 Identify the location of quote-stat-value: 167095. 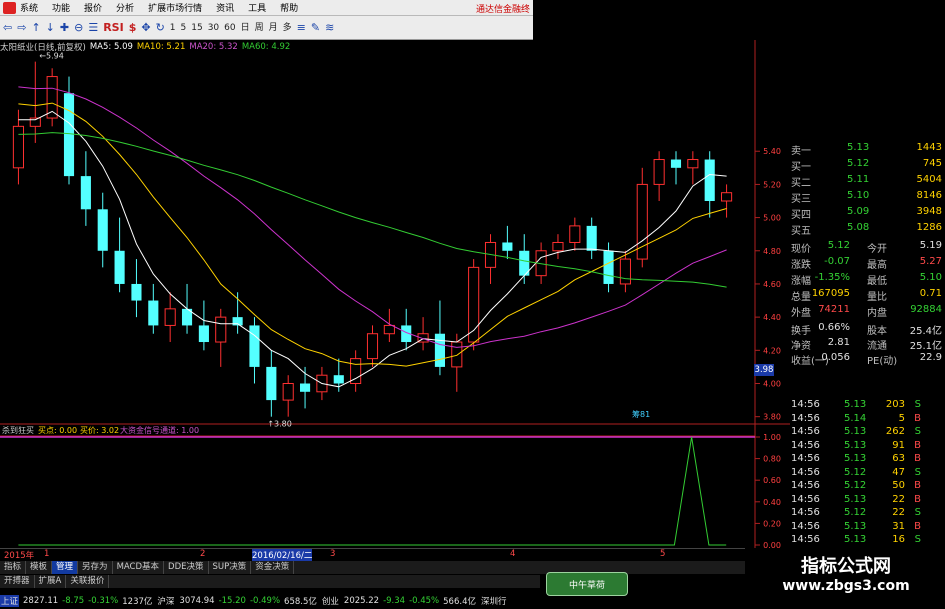
(830, 293).